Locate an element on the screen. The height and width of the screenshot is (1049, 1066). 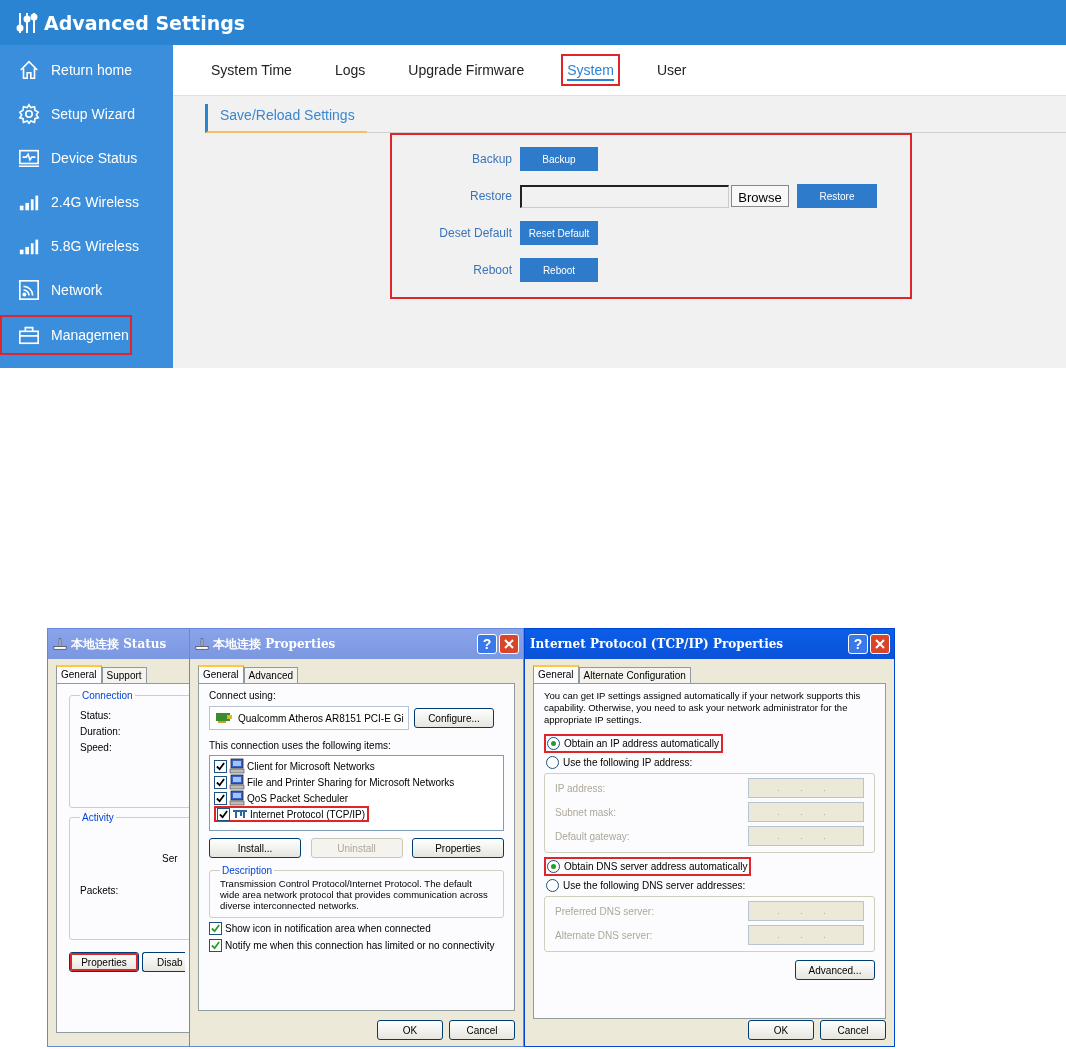
home-icon is located at coordinates (29, 70).